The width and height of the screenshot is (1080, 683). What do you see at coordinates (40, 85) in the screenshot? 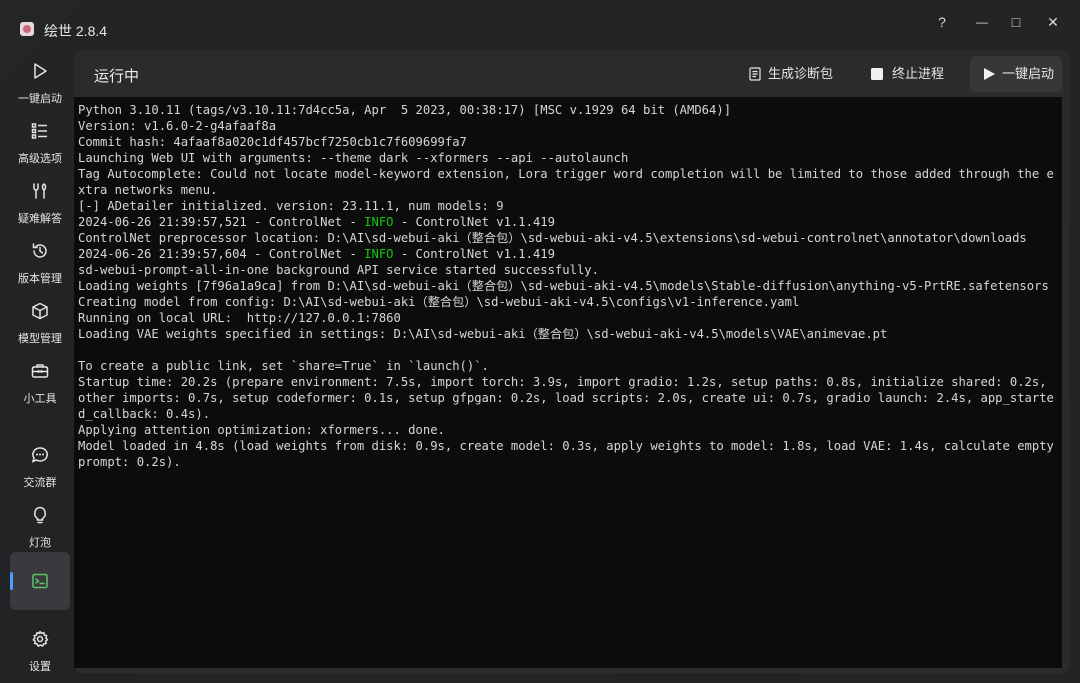
I see `sidebar-item-launch: 一键启动` at bounding box center [40, 85].